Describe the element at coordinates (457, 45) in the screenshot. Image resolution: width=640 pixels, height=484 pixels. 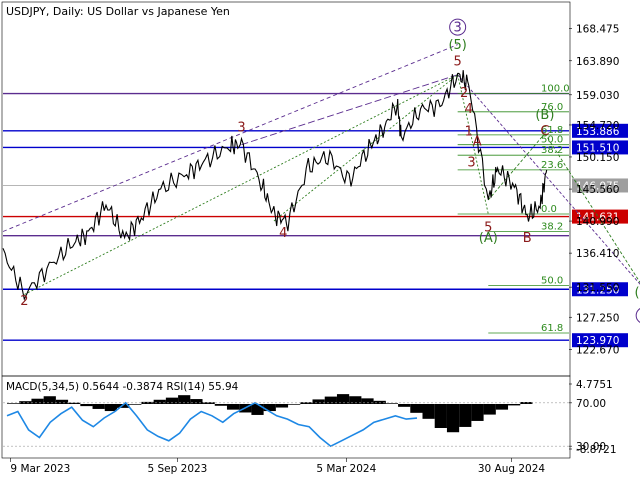
I see `wave-label-14: (5)` at that location.